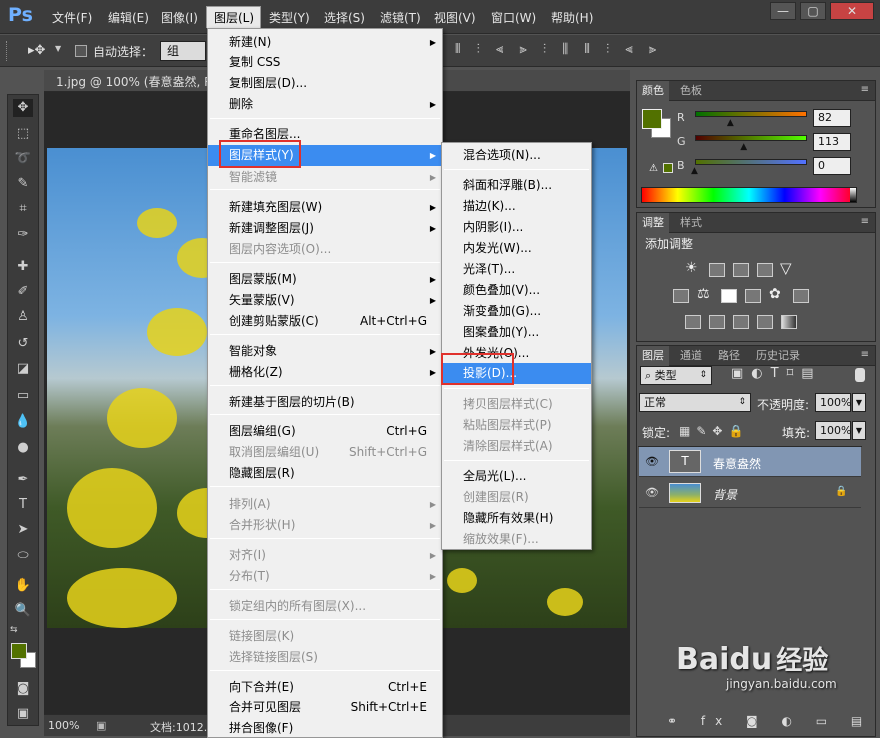  Describe the element at coordinates (325, 402) in the screenshot. I see `layer-menu-item: 新建基于图层的切片(B)` at that location.